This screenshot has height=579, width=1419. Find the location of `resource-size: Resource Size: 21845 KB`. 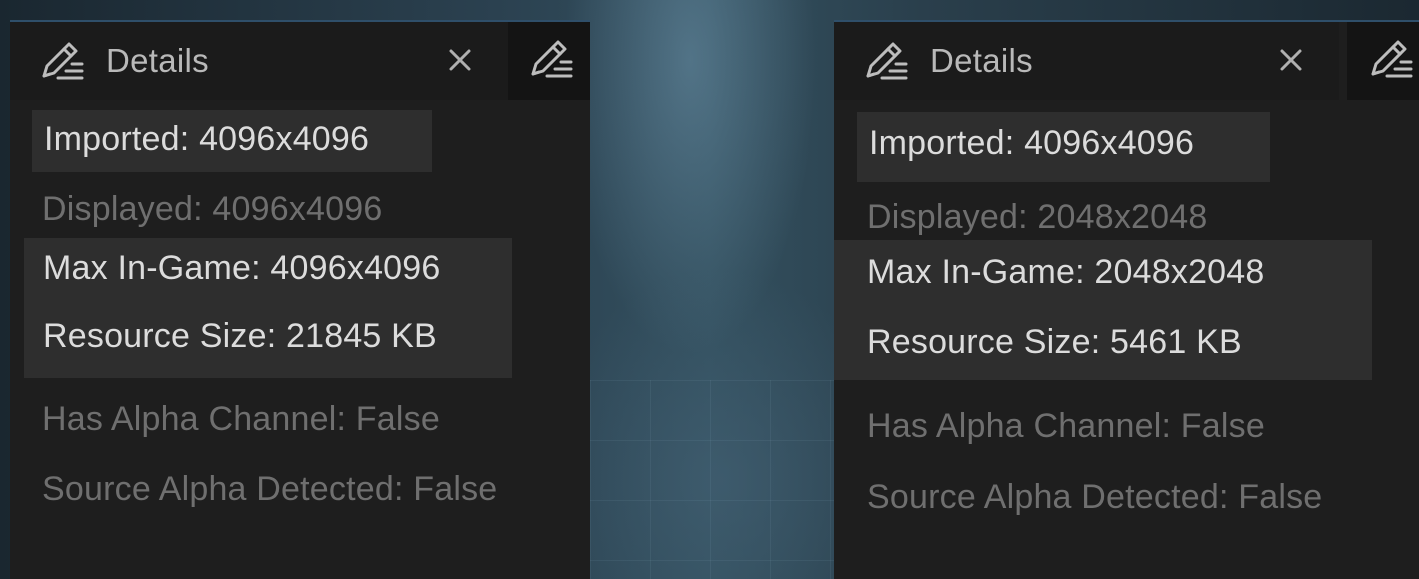

resource-size: Resource Size: 21845 KB is located at coordinates (240, 336).